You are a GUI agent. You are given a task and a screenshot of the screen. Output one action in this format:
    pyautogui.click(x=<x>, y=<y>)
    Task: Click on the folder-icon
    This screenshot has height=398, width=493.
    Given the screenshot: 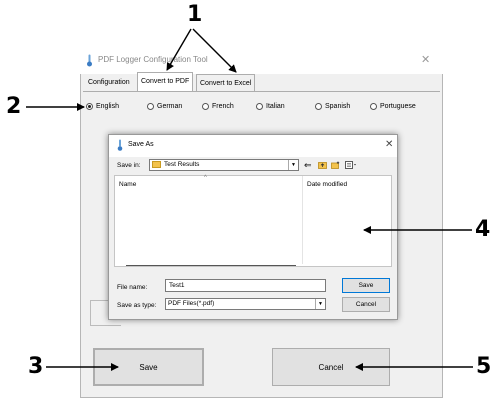 What is the action you would take?
    pyautogui.click(x=156, y=164)
    